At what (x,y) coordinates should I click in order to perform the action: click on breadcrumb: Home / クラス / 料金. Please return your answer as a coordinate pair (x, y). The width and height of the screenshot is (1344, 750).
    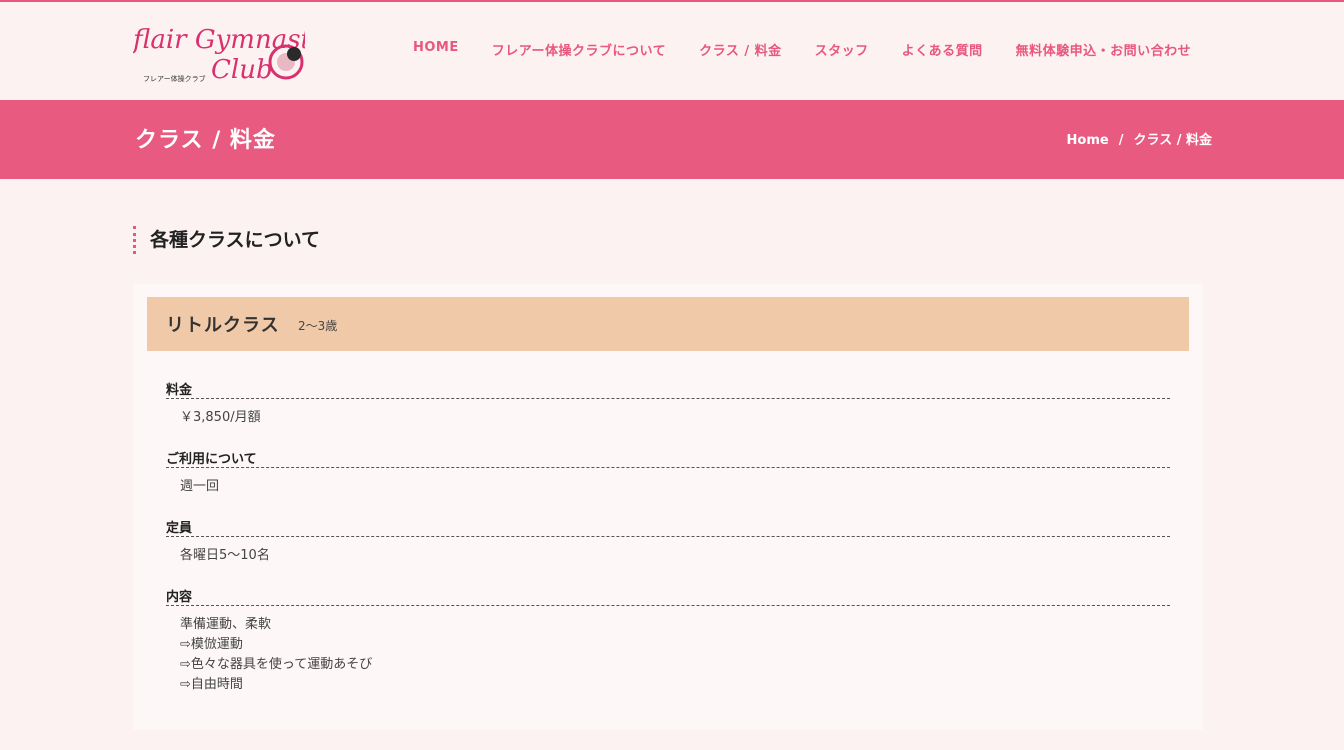
    Looking at the image, I should click on (1139, 138).